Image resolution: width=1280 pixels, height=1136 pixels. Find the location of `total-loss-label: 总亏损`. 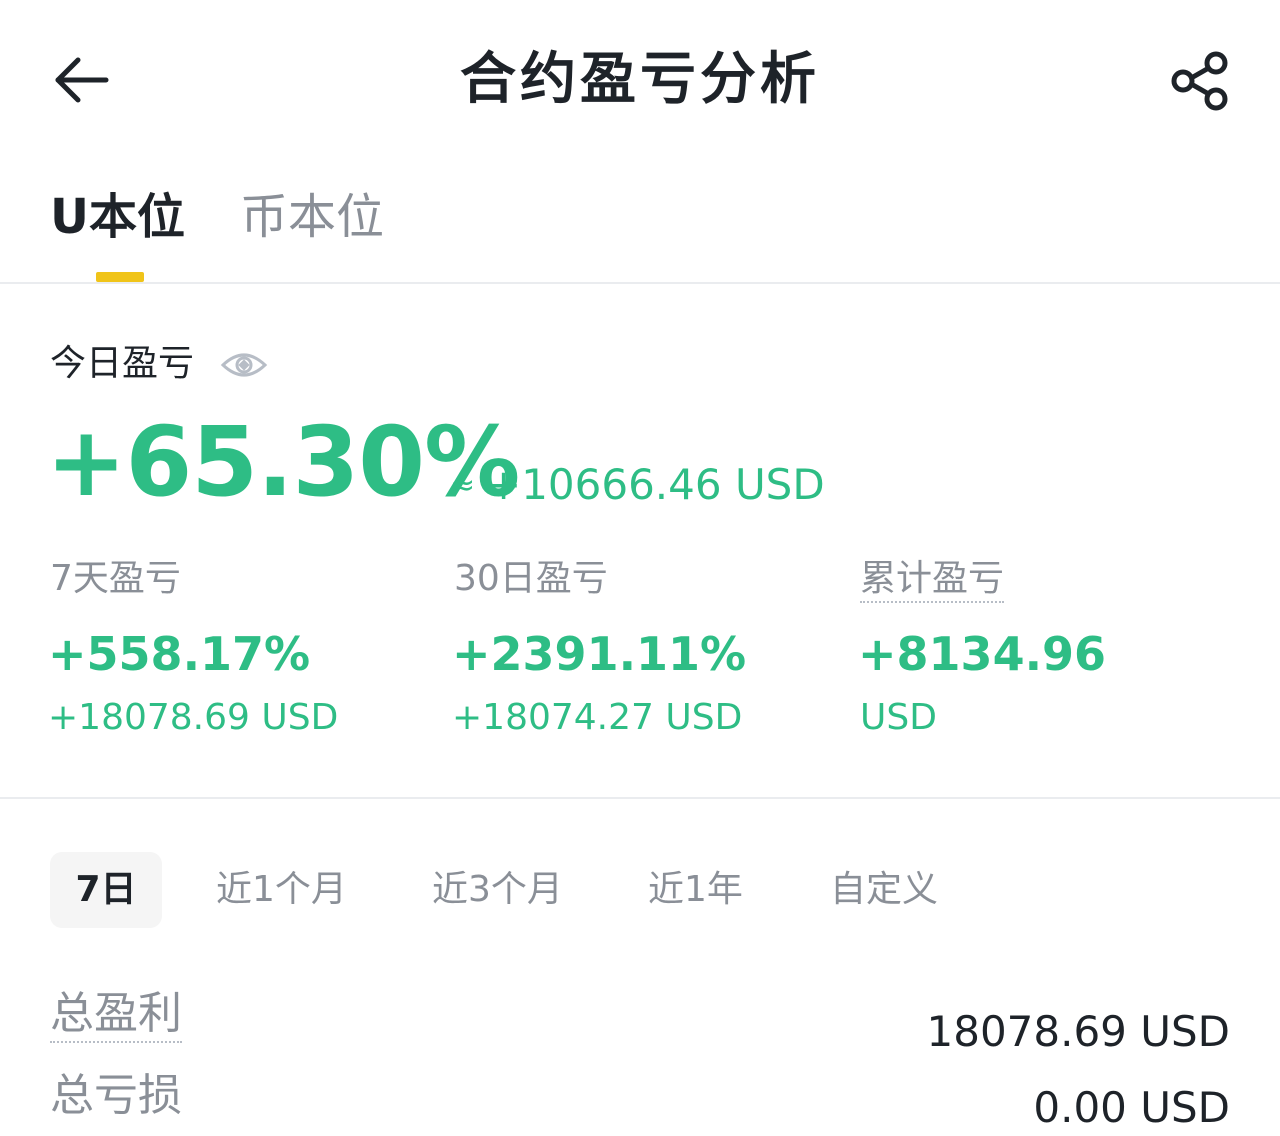

total-loss-label: 总亏损 is located at coordinates (116, 1096).